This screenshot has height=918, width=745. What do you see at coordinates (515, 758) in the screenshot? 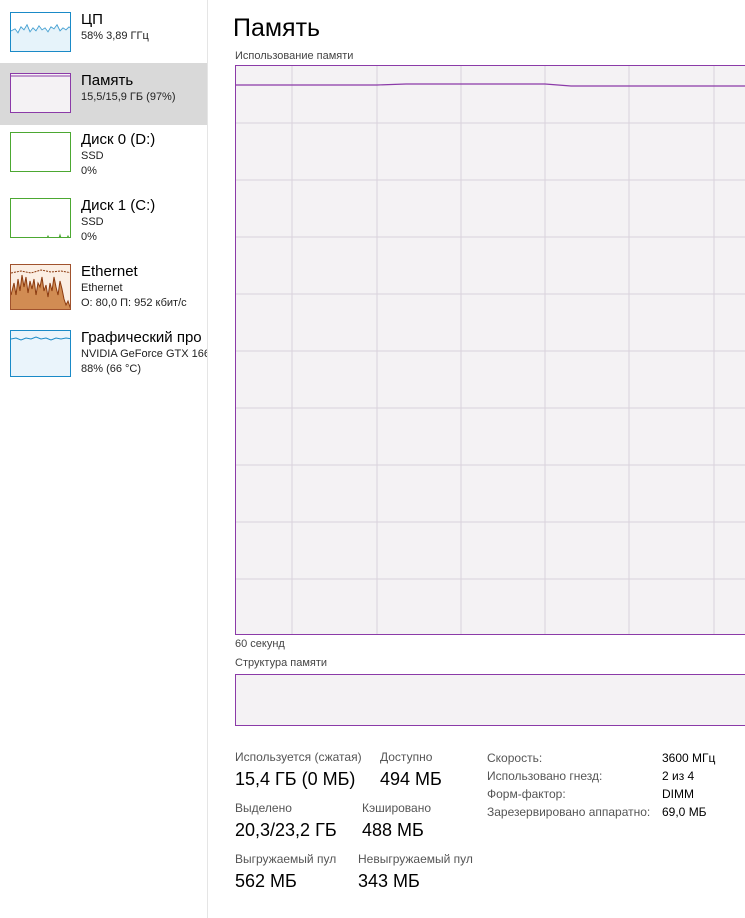
I see `speed-label: Скорость:` at bounding box center [515, 758].